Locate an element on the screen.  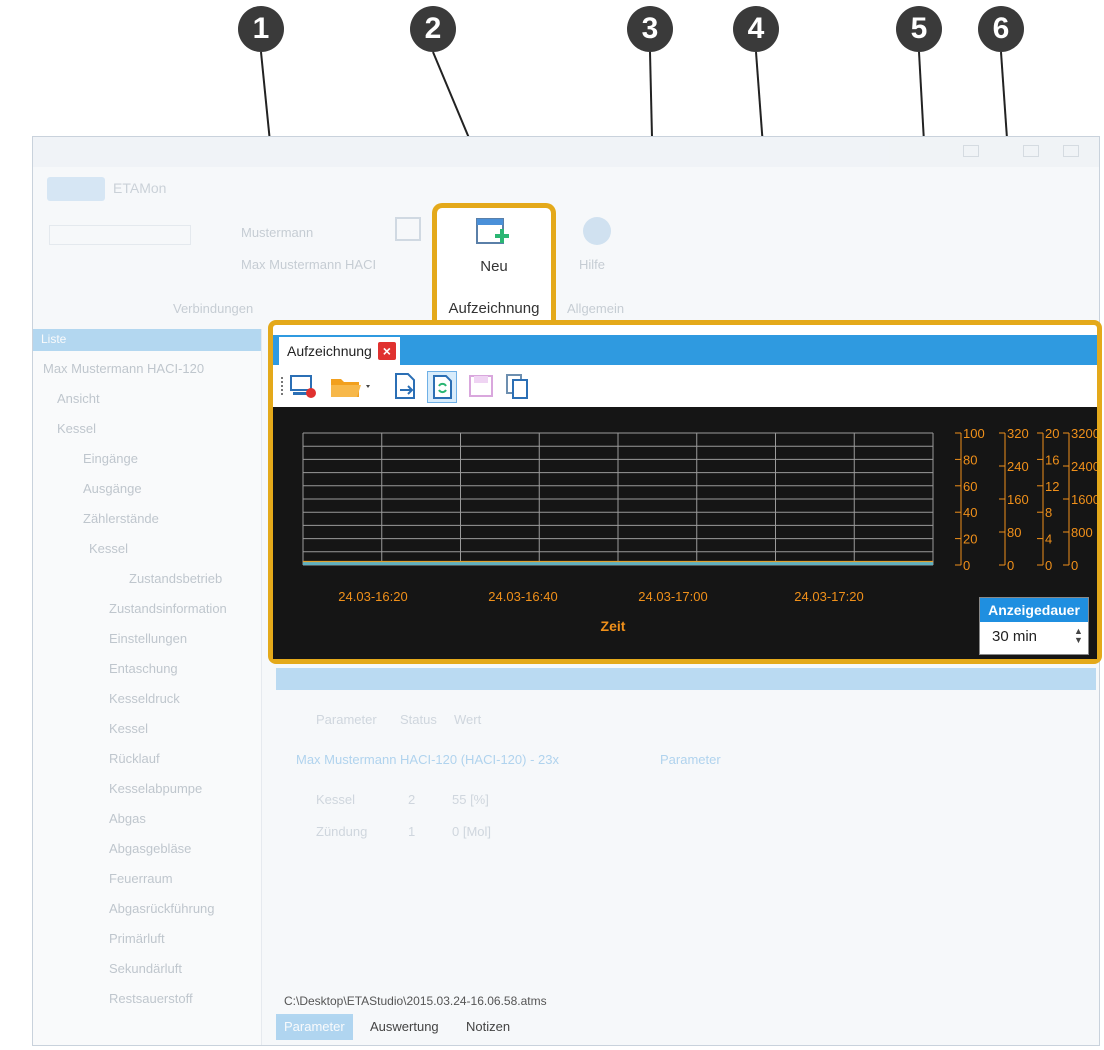
tree-item: Abgasgebläse is located at coordinates (150, 848).